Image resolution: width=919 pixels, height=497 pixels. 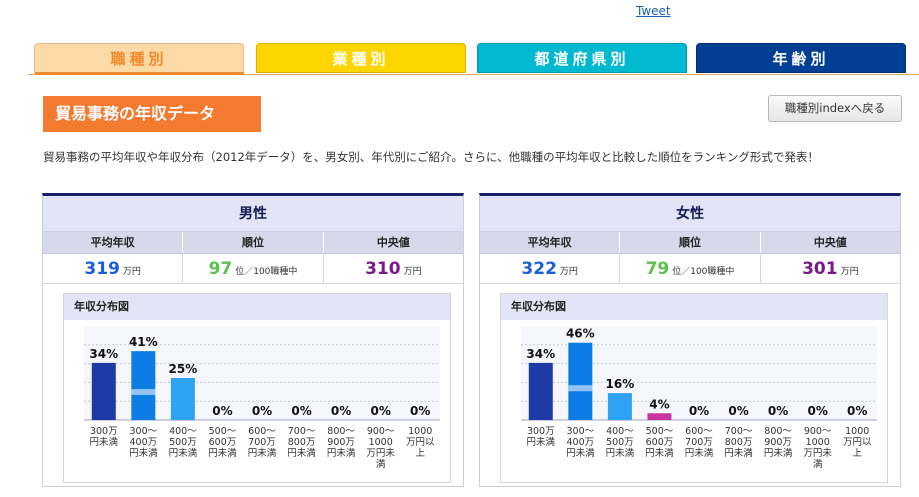 I want to click on tab-prefecture: 都道府県別, so click(x=582, y=58).